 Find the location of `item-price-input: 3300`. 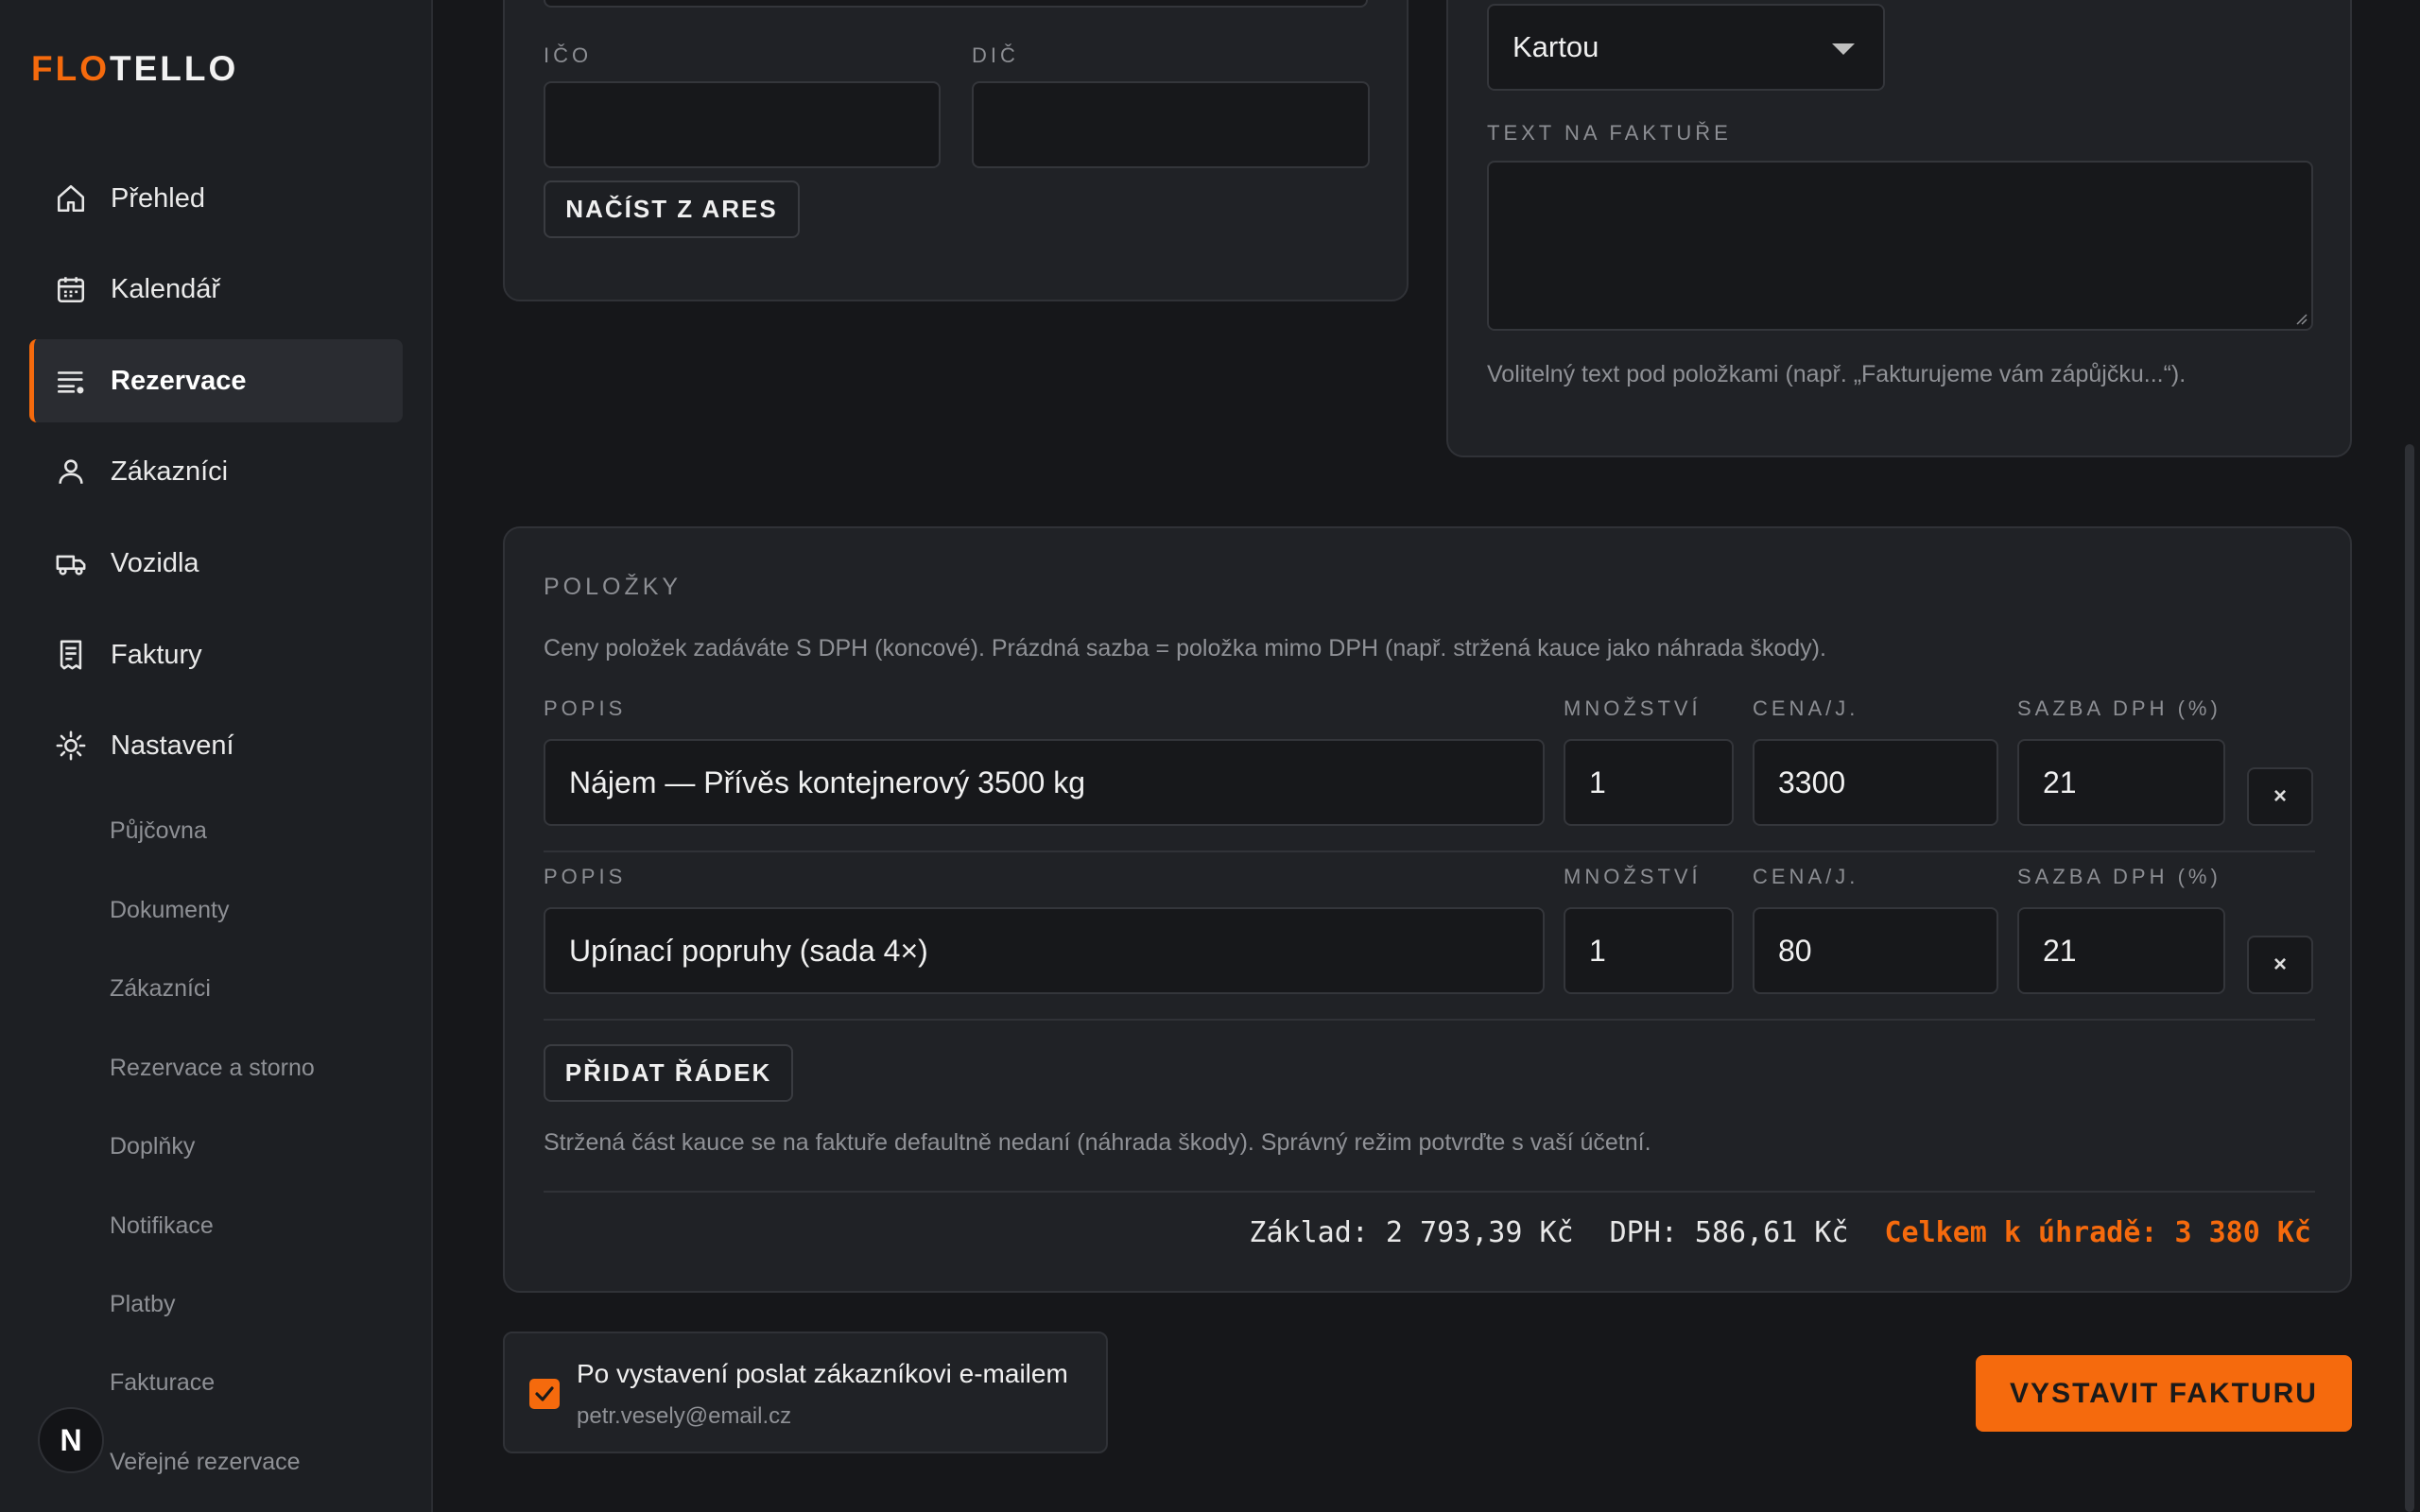

item-price-input: 3300 is located at coordinates (1875, 782).